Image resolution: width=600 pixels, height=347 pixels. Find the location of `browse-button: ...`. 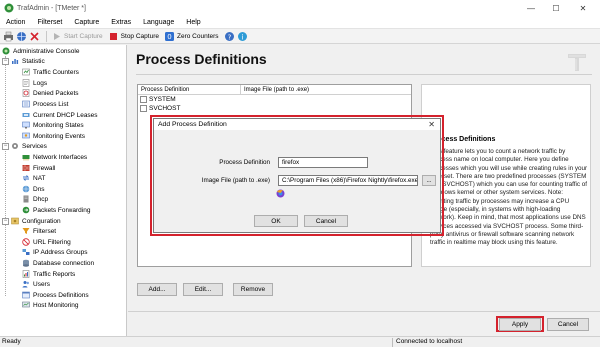

browse-button: ... is located at coordinates (429, 180).